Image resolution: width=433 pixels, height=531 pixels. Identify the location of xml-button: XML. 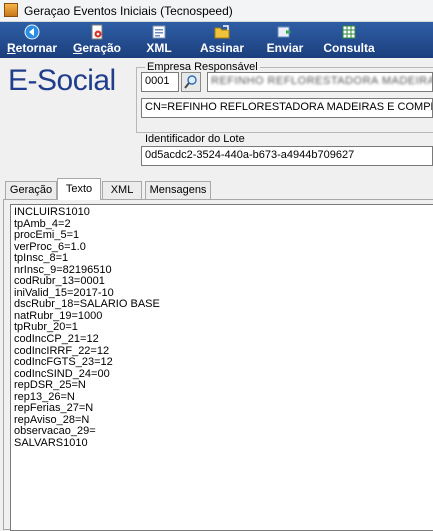
(159, 40).